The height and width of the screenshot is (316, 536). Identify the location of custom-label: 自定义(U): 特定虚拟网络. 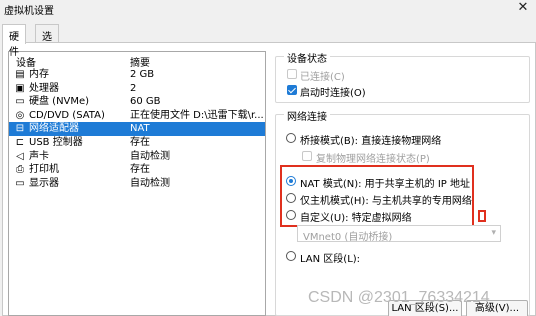
(356, 218).